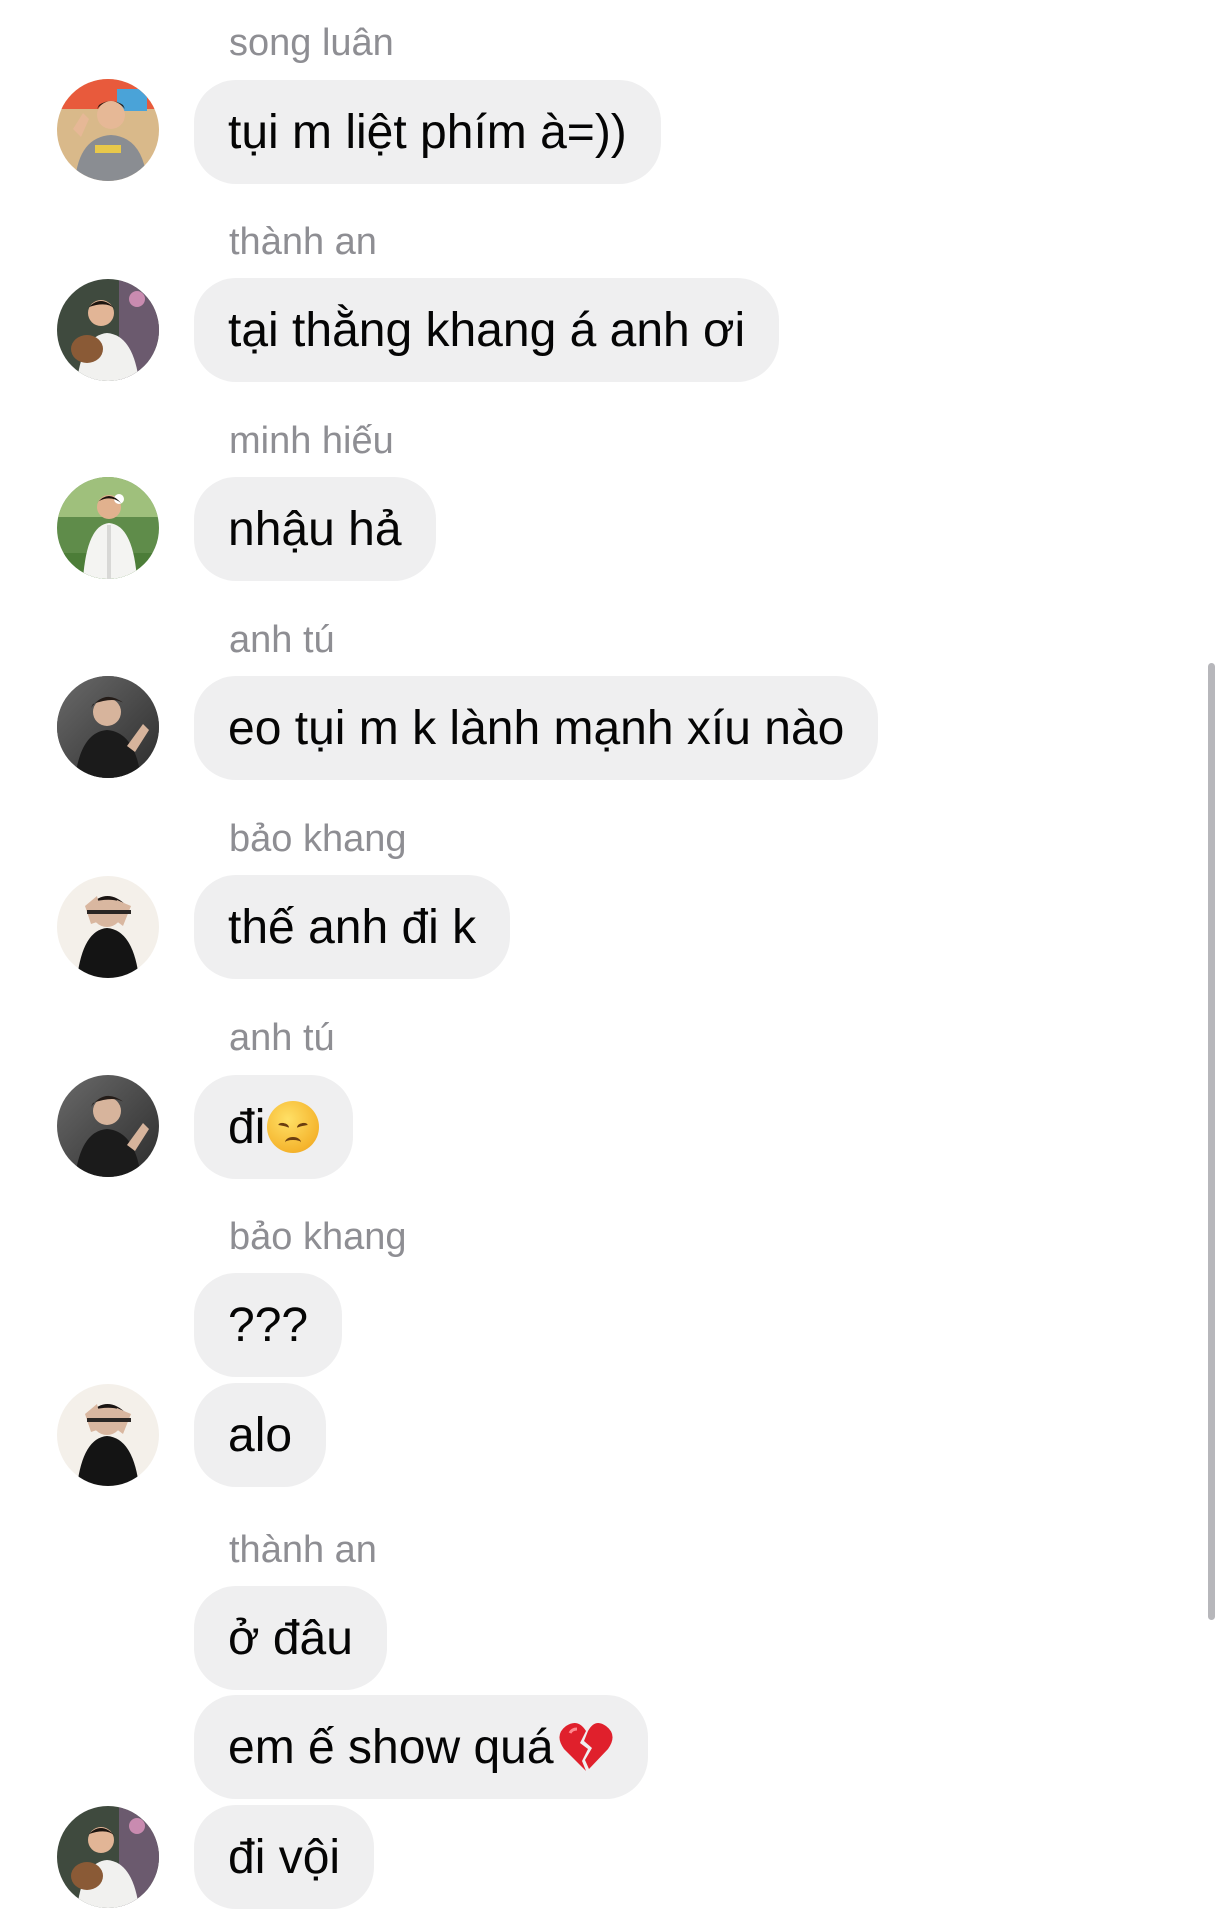 The height and width of the screenshot is (1920, 1223). What do you see at coordinates (311, 43) in the screenshot?
I see `sender-name: song luân` at bounding box center [311, 43].